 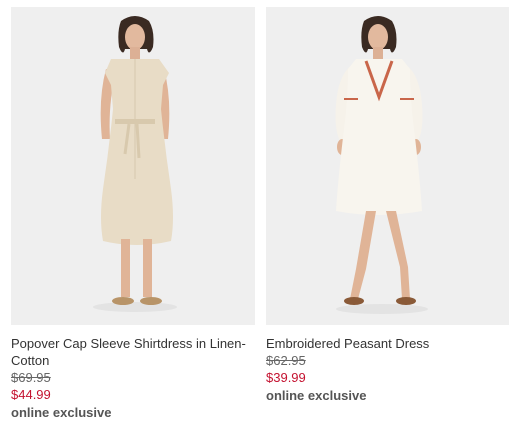 What do you see at coordinates (31, 377) in the screenshot?
I see `original-price: $69.95` at bounding box center [31, 377].